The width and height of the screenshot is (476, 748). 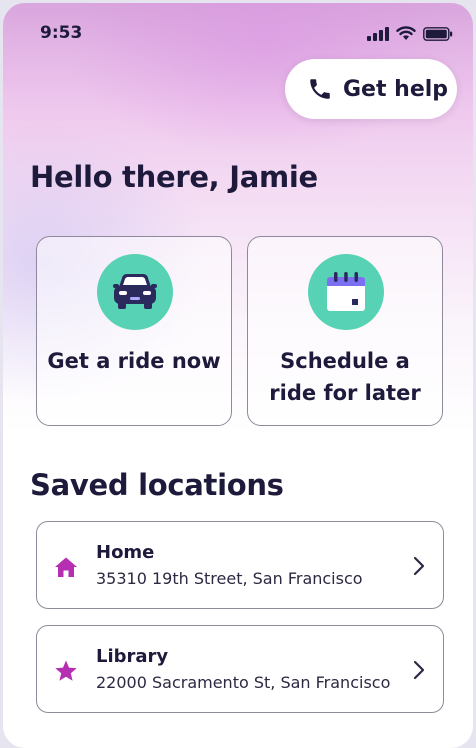 What do you see at coordinates (132, 656) in the screenshot?
I see `location-name: Library` at bounding box center [132, 656].